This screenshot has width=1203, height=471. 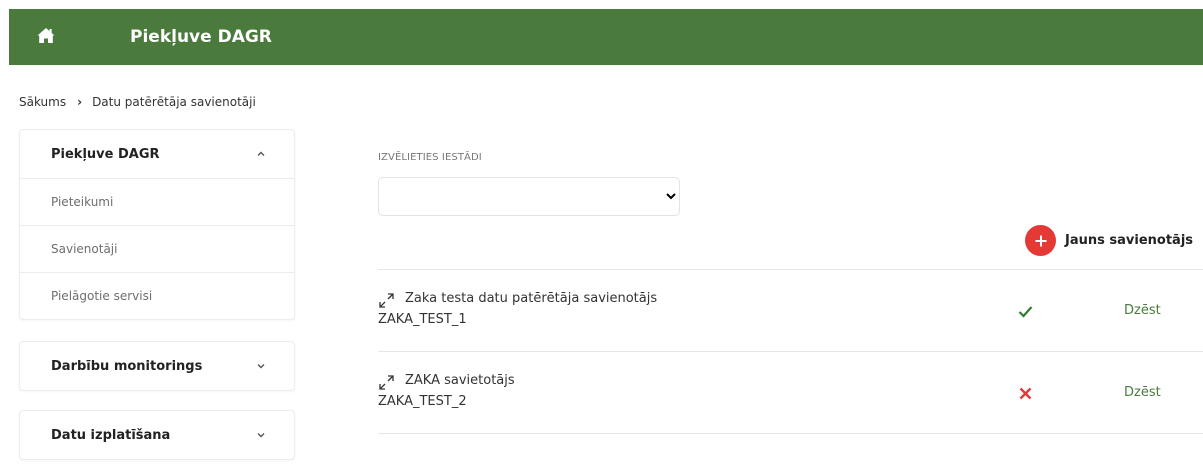 What do you see at coordinates (127, 366) in the screenshot?
I see `sidebar-panel-title: Darbību monitorings` at bounding box center [127, 366].